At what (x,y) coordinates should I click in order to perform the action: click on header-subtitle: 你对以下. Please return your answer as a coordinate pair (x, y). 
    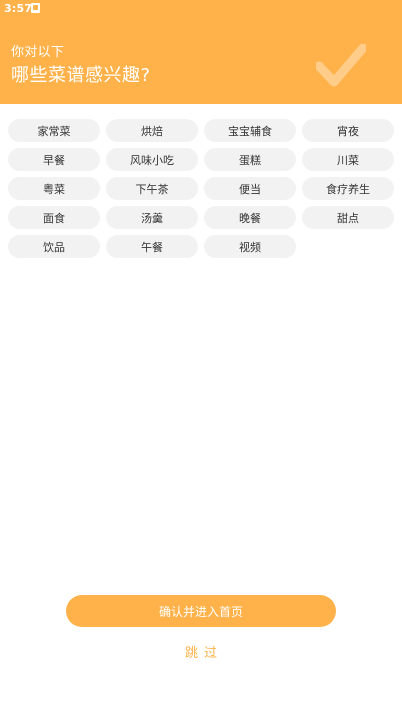
    Looking at the image, I should click on (38, 52).